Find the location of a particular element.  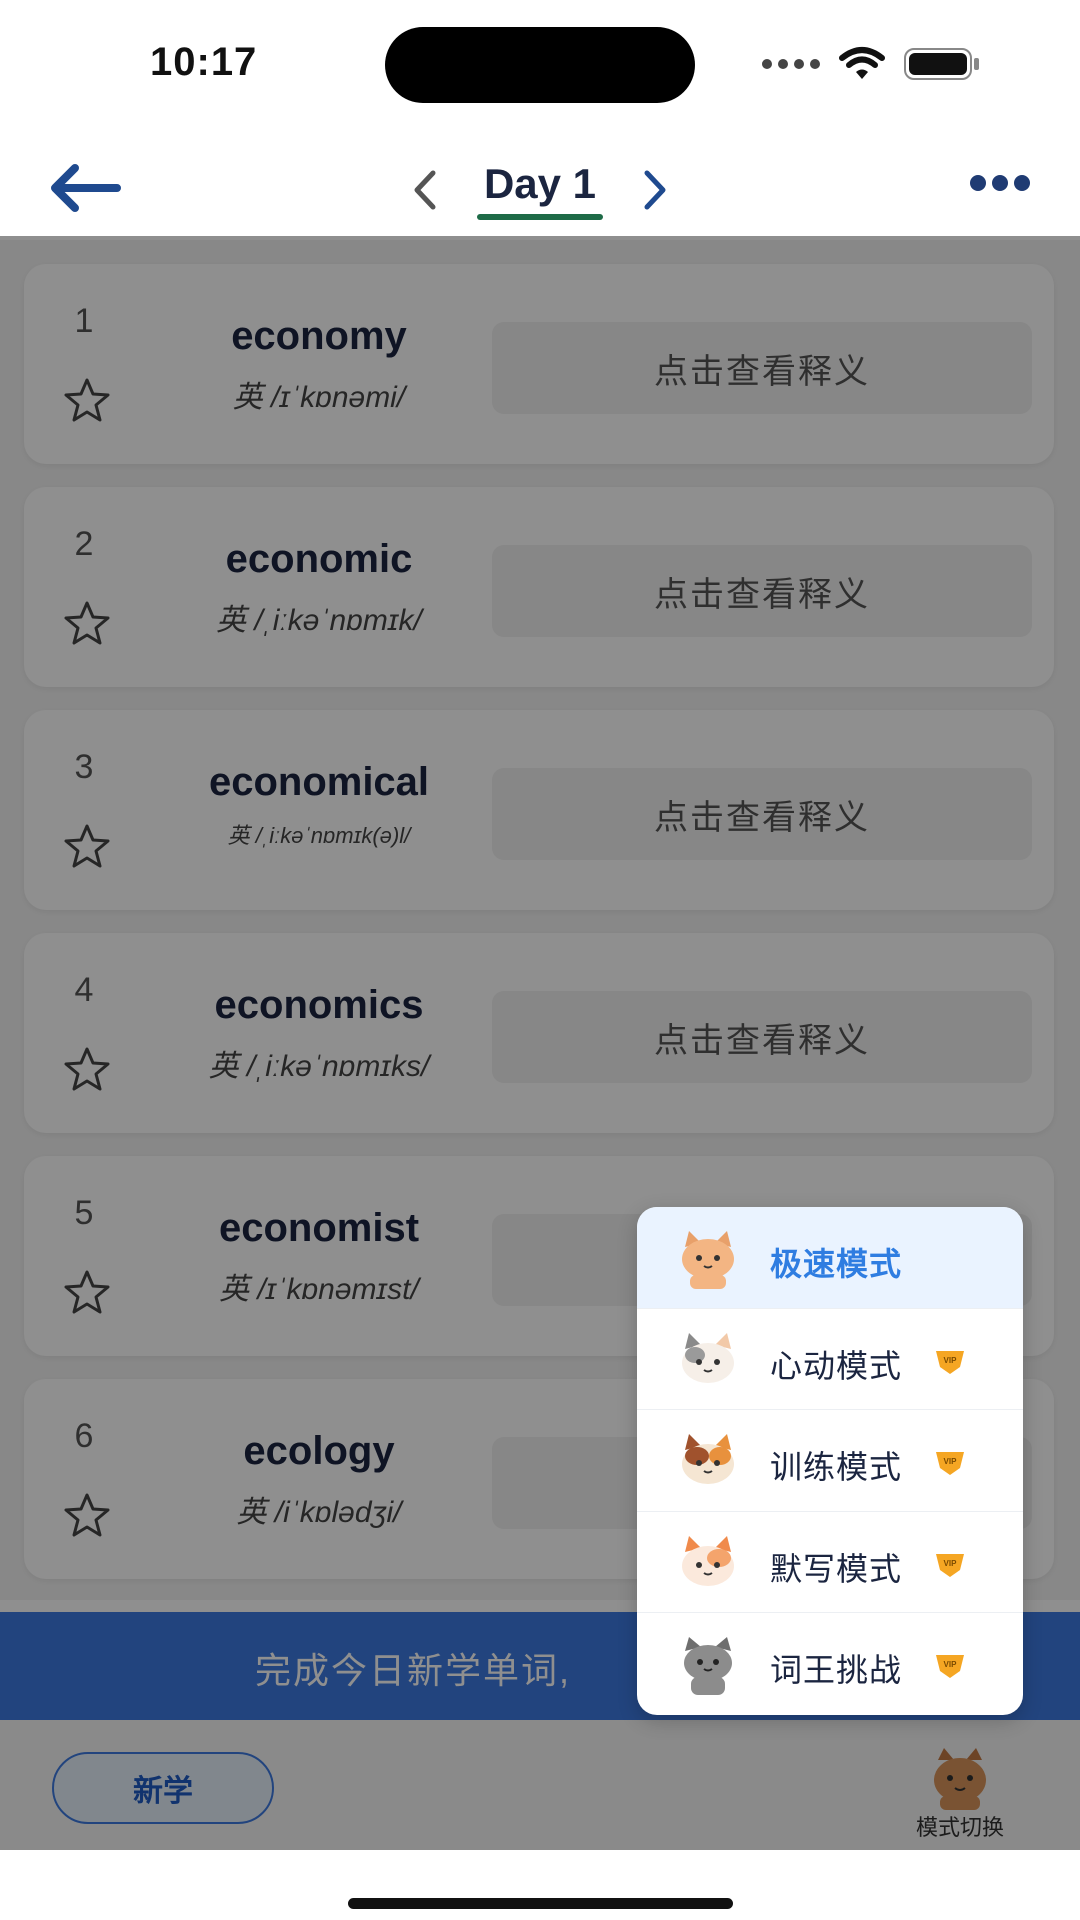

nav-bar: Day 1 is located at coordinates (540, 185).